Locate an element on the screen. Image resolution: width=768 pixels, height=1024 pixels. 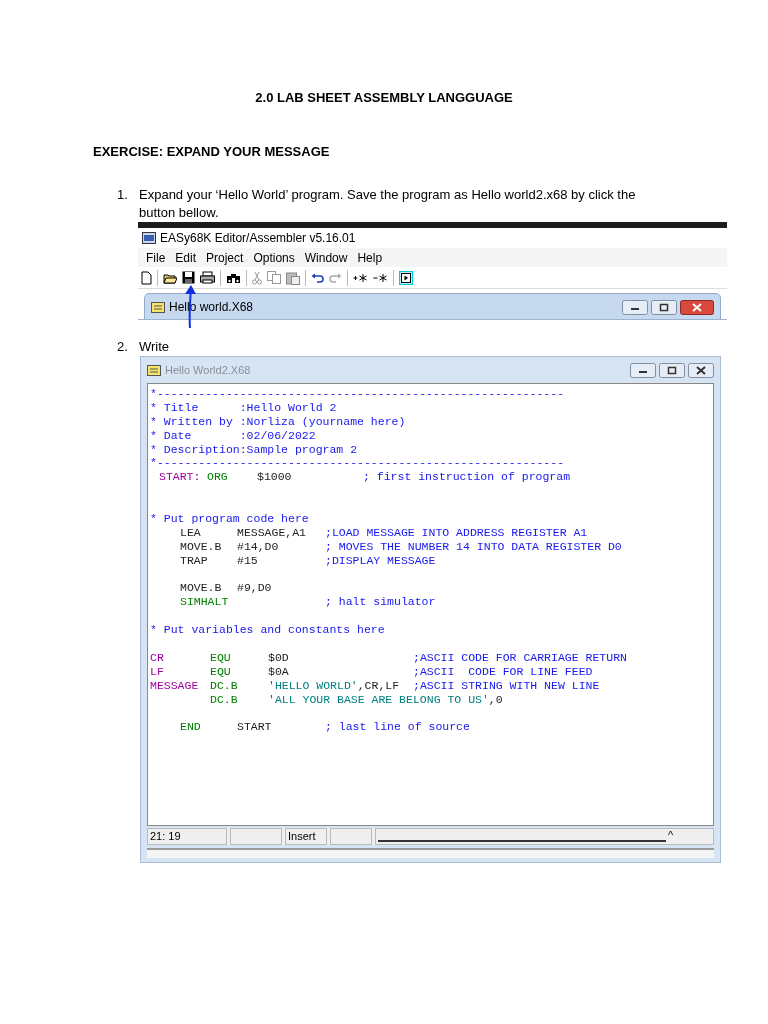
code-line: LEA MESSAGE,A1 ;LOAD MESSAGE INTO ADDRESS REGISTER A1 is located at coordinates (384, 532).